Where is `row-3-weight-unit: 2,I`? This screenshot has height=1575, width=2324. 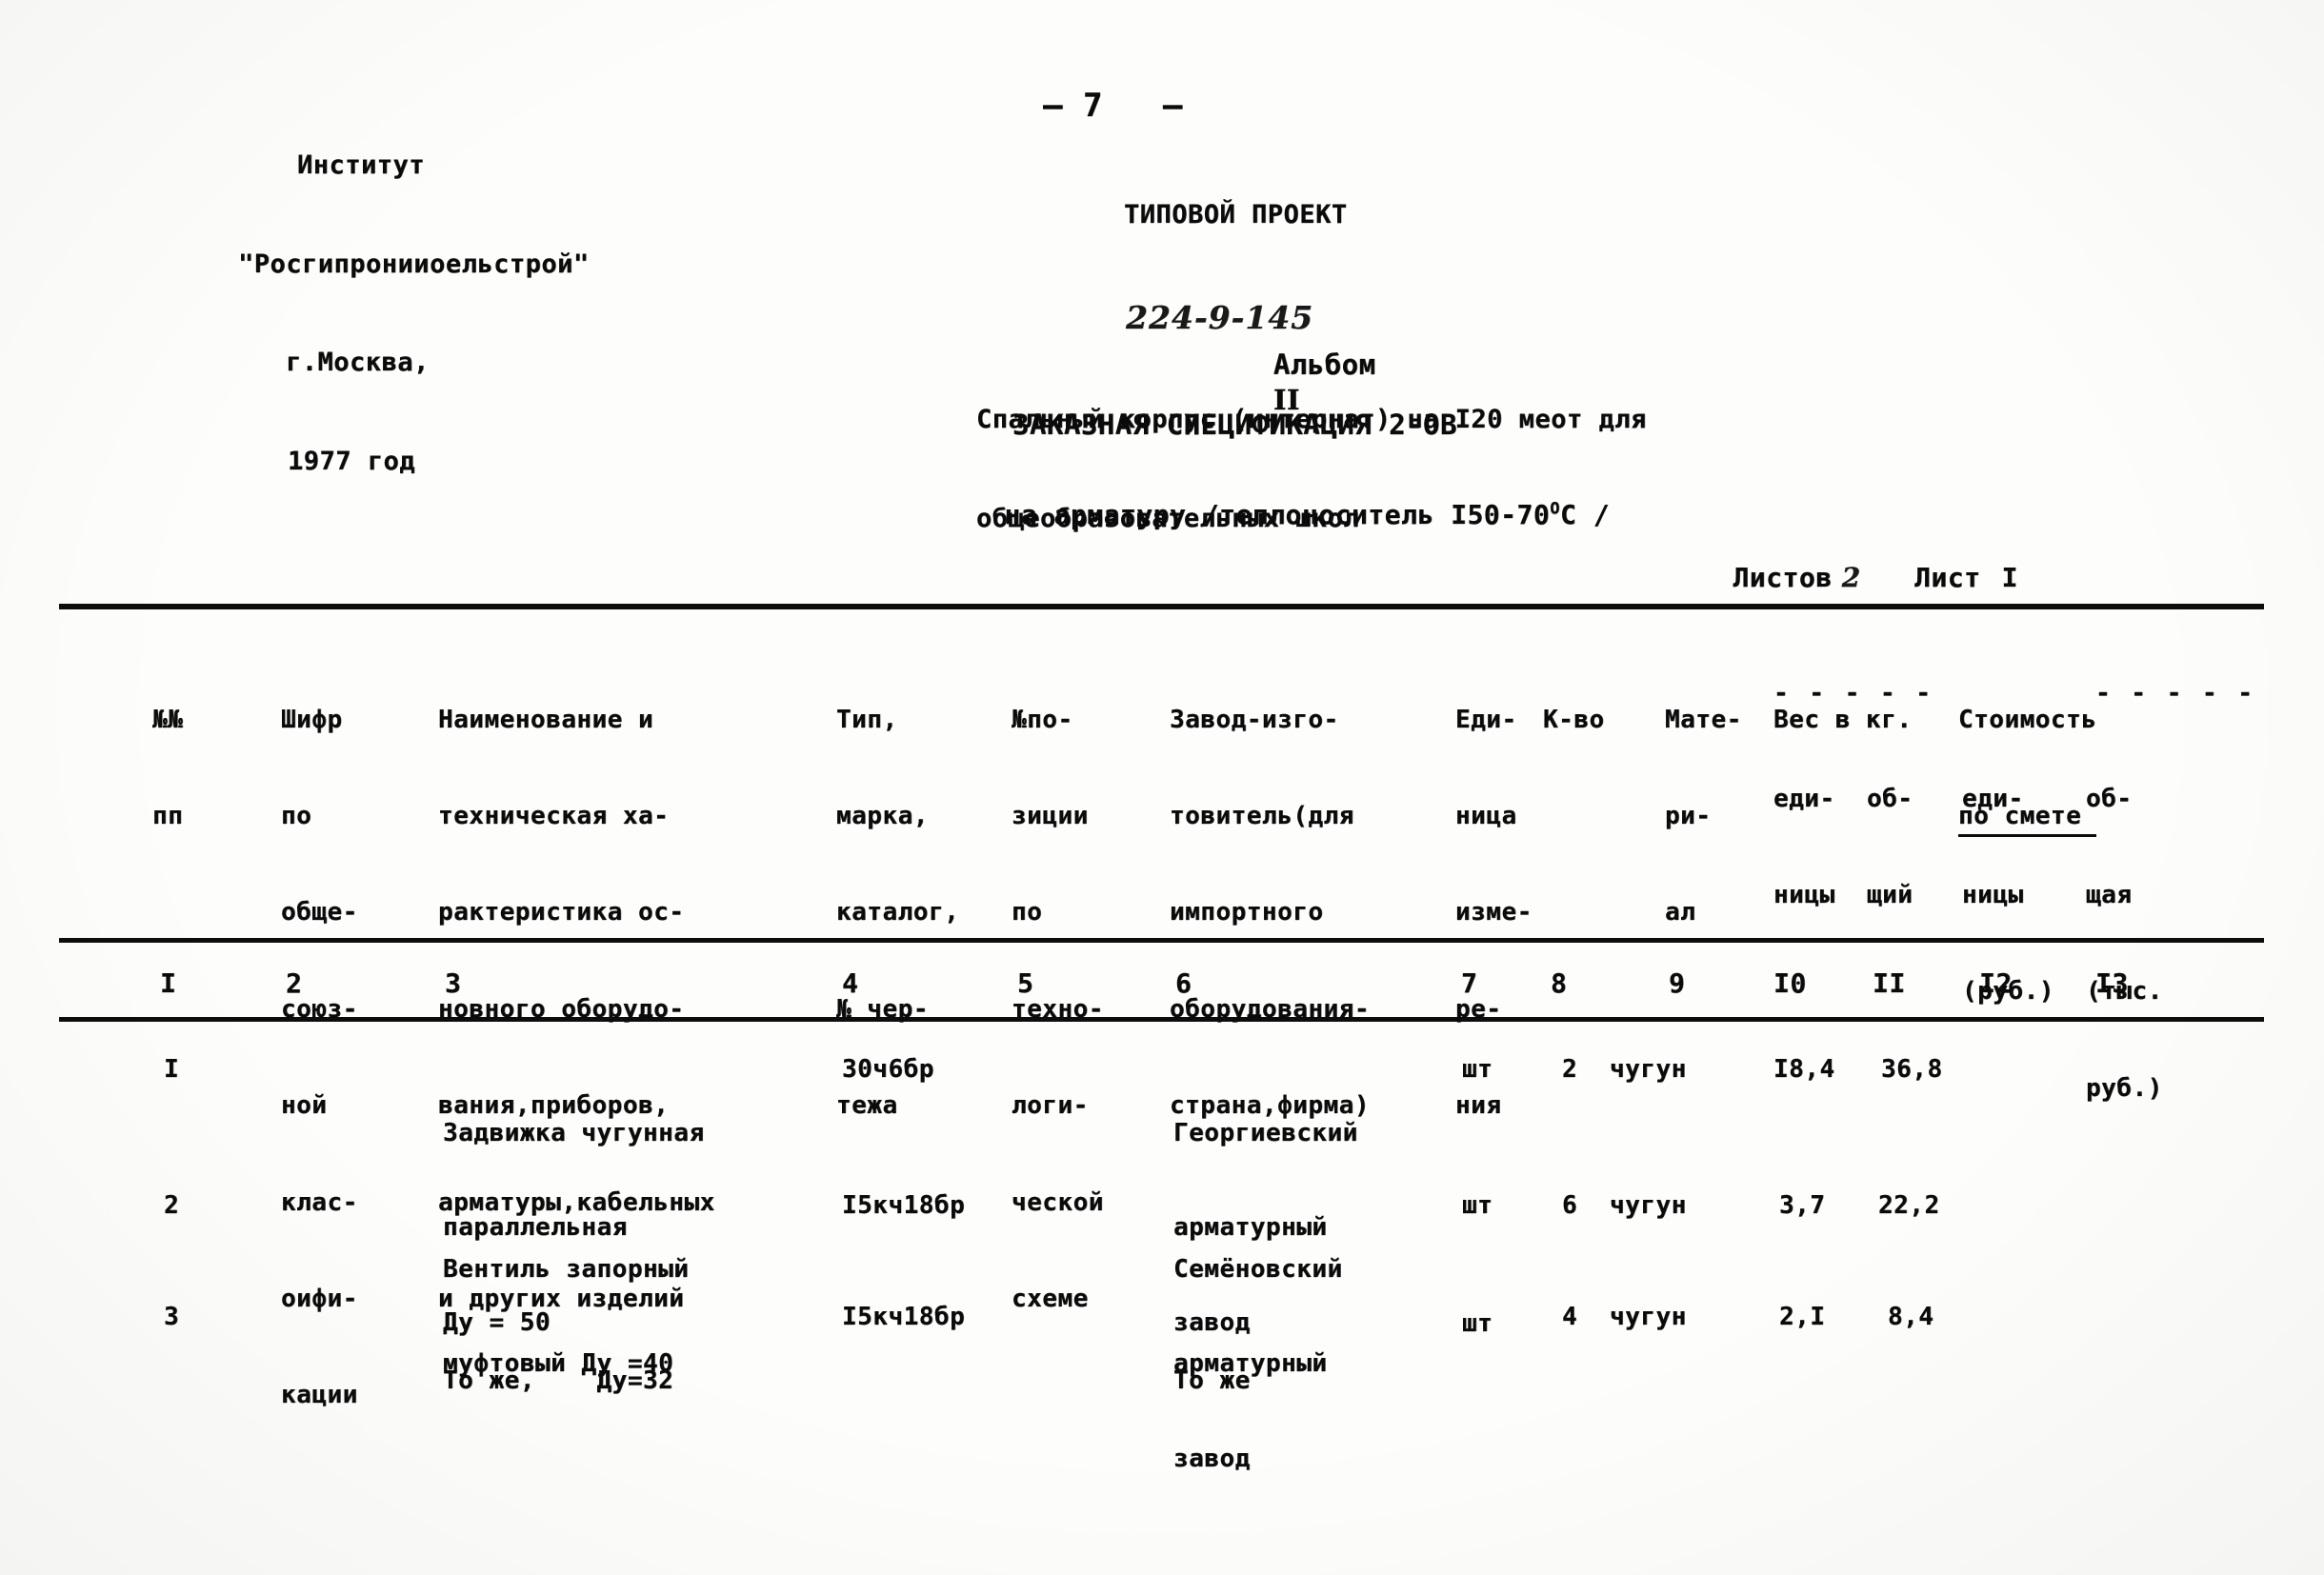
row-3-weight-unit: 2,I is located at coordinates (1802, 1317).